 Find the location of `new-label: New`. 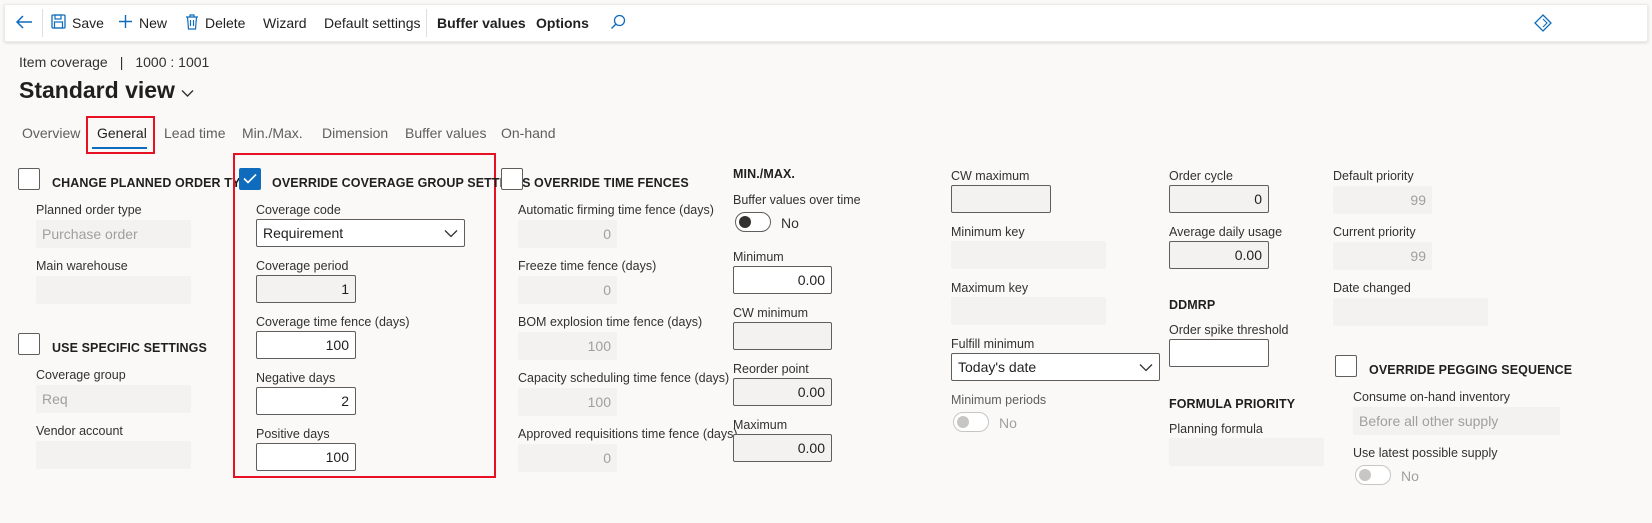

new-label: New is located at coordinates (153, 23).